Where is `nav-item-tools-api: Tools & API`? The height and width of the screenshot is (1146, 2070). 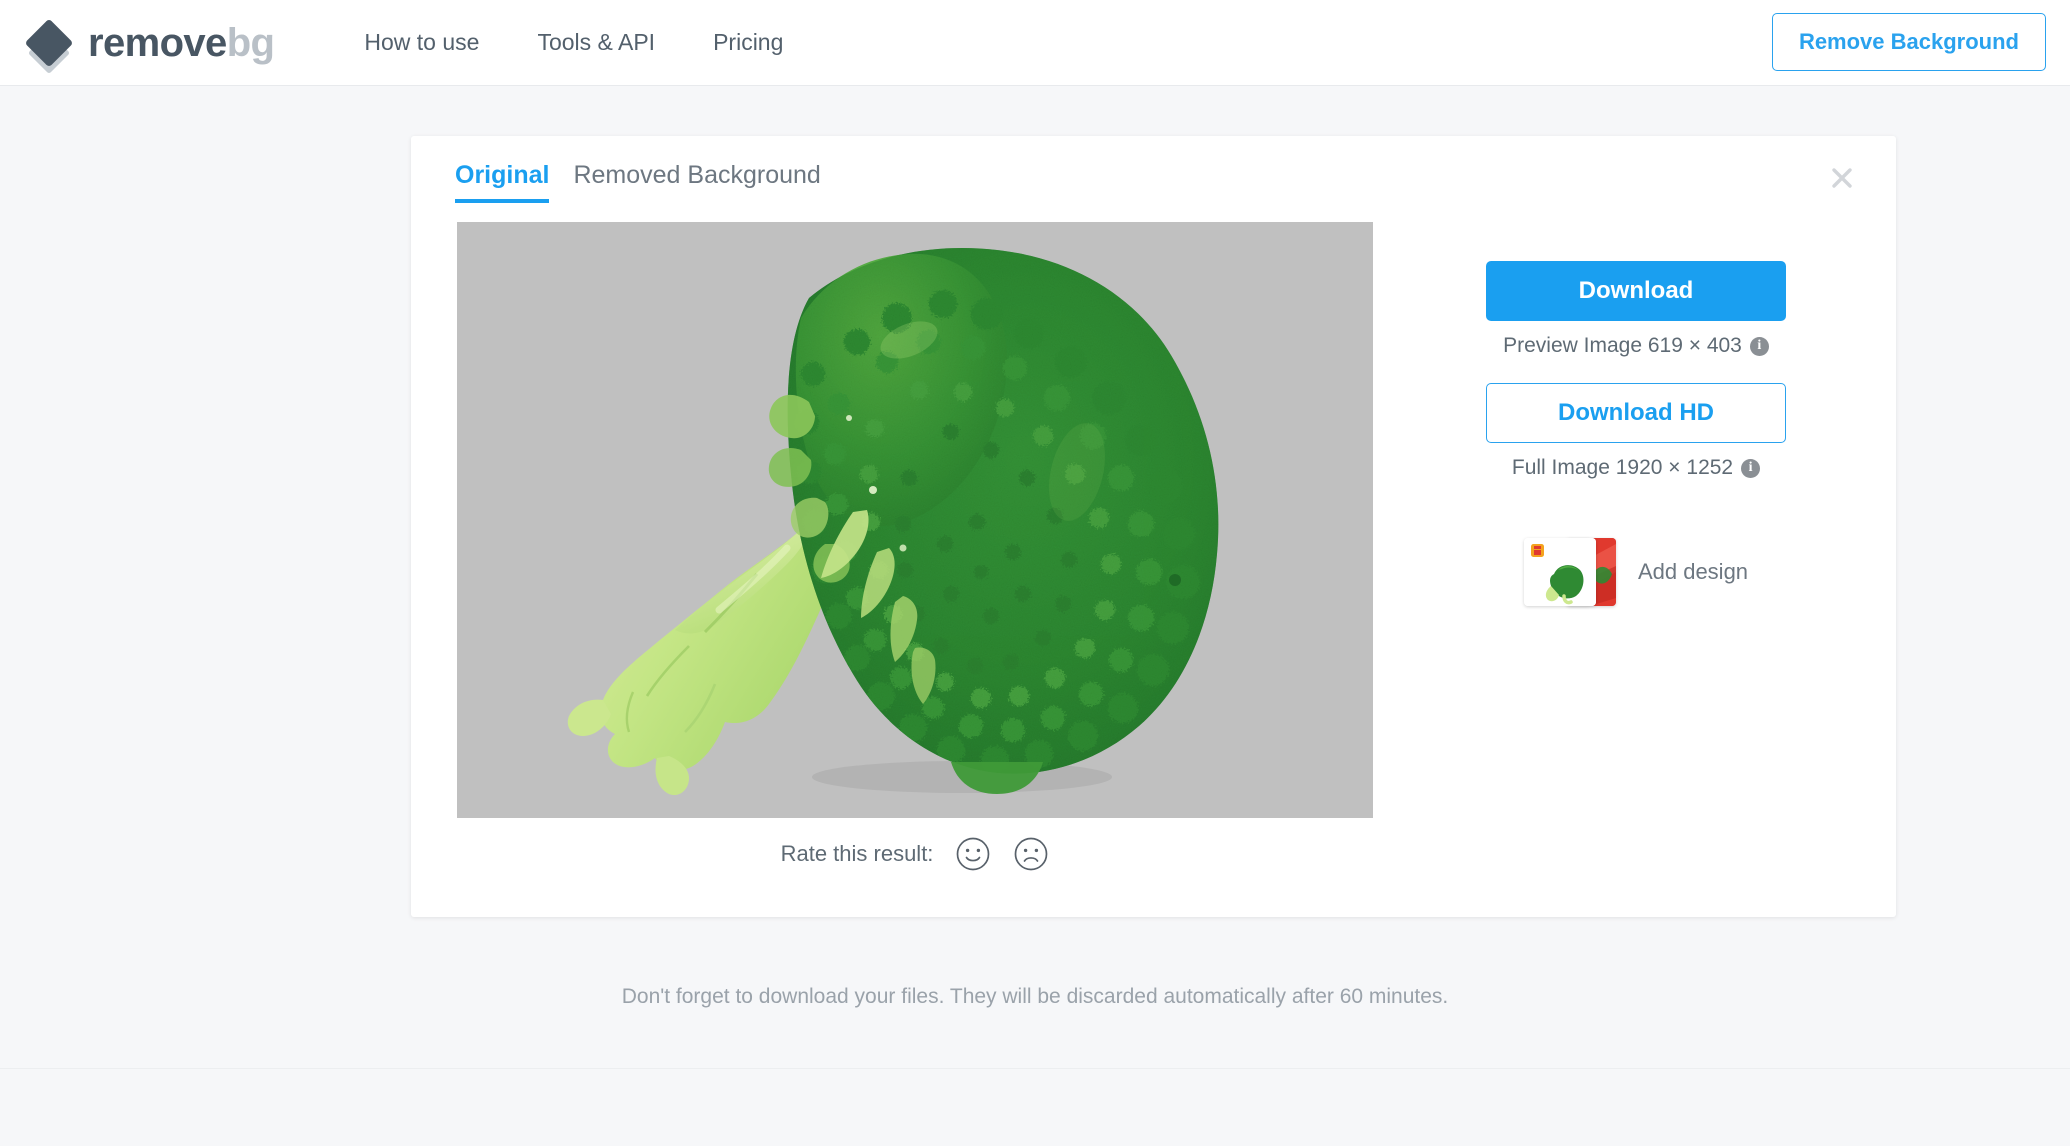
nav-item-tools-api: Tools & API is located at coordinates (596, 42).